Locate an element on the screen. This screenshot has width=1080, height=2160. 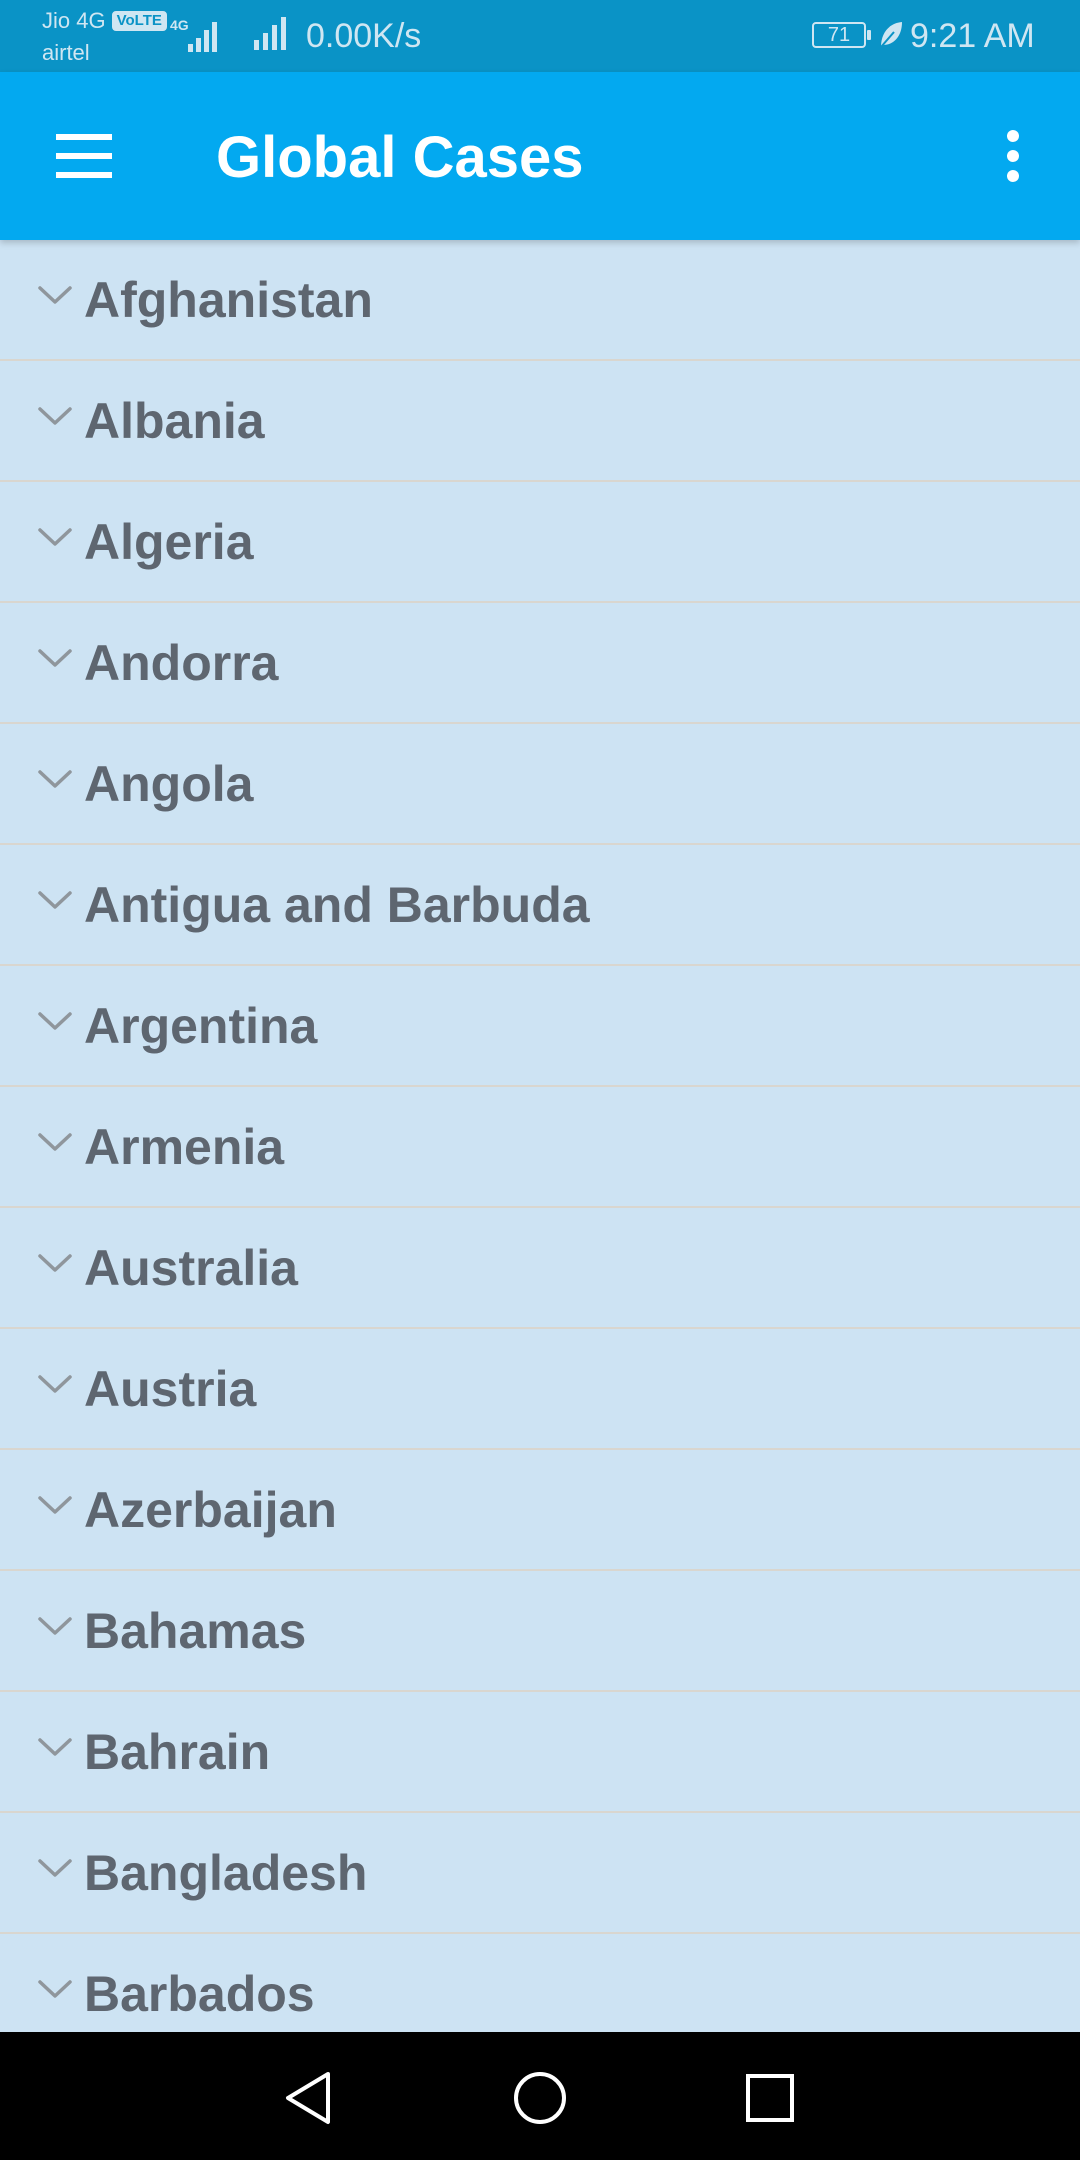
back-triangle-icon is located at coordinates (308, 2098).